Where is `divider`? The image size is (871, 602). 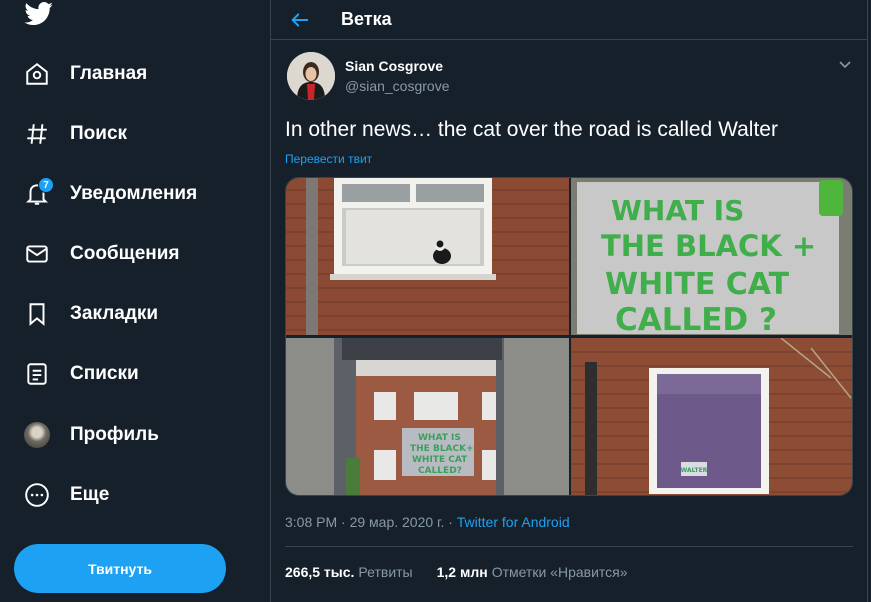 divider is located at coordinates (569, 546).